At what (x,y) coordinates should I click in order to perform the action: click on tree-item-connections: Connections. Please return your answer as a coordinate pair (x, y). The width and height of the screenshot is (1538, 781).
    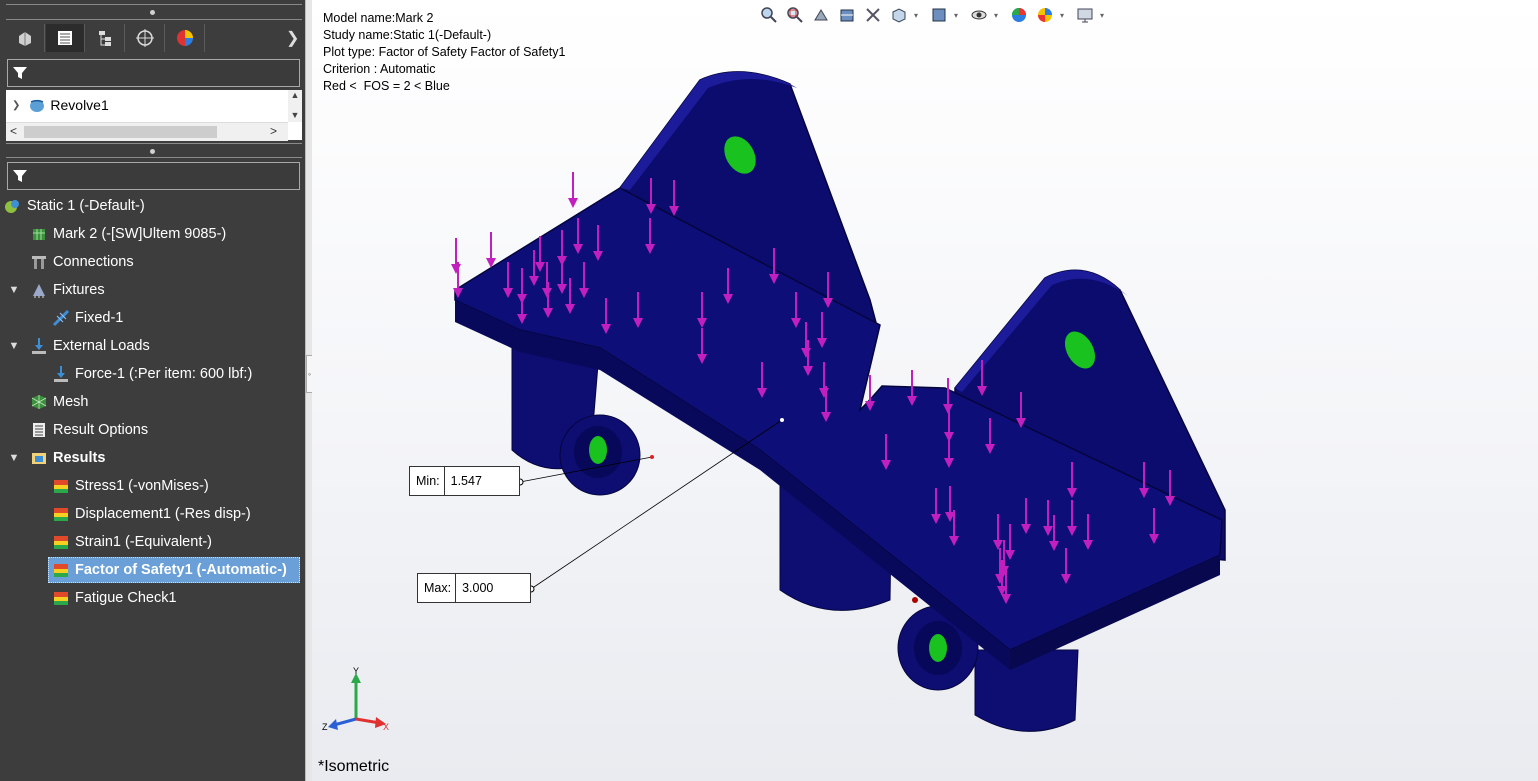
    Looking at the image, I should click on (82, 262).